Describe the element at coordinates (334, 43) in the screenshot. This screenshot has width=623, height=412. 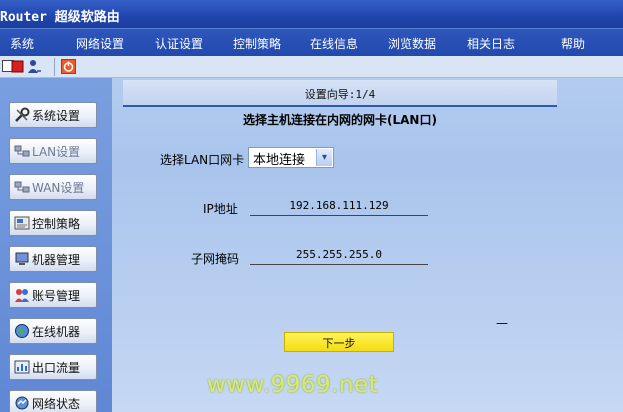
I see `menu-item-online-info: 在线信息` at that location.